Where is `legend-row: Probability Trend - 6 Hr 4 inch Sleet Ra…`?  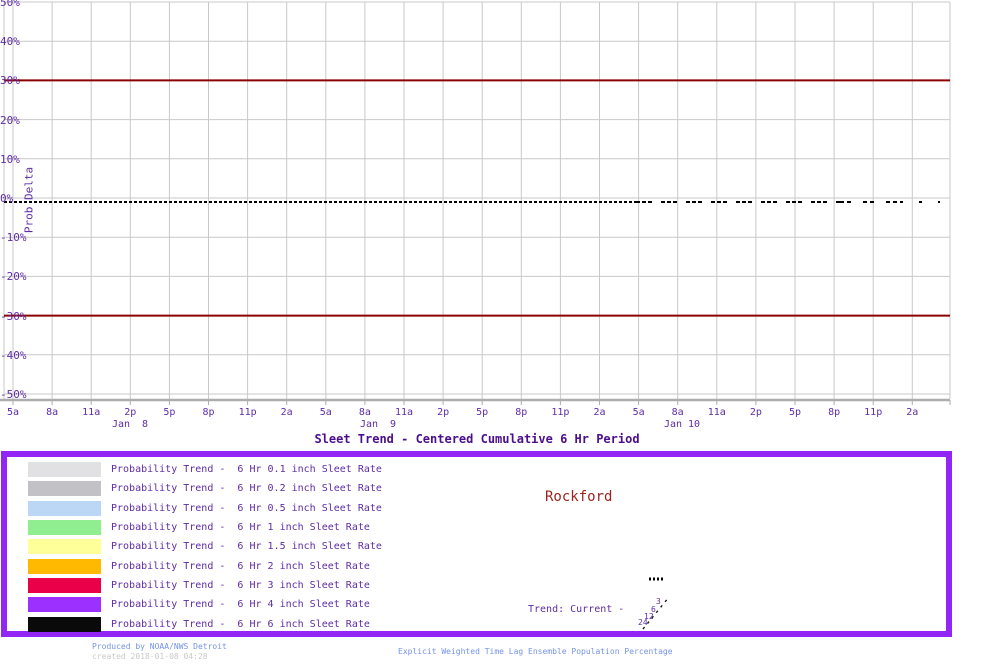
legend-row: Probability Trend - 6 Hr 4 inch Sleet Ra… is located at coordinates (476, 604).